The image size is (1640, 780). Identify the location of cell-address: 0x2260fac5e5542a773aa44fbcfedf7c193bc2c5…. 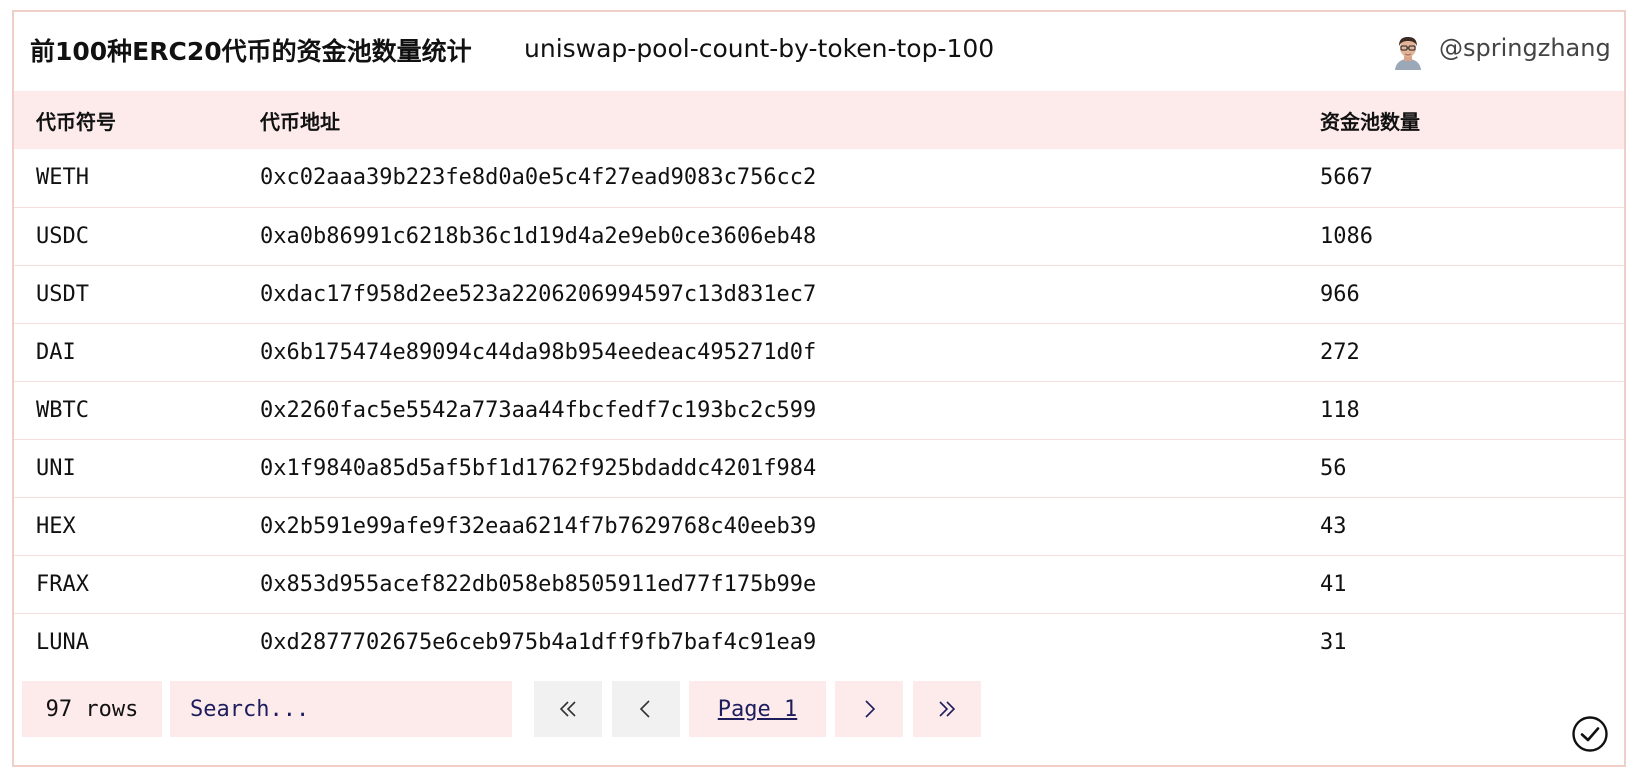
(538, 410).